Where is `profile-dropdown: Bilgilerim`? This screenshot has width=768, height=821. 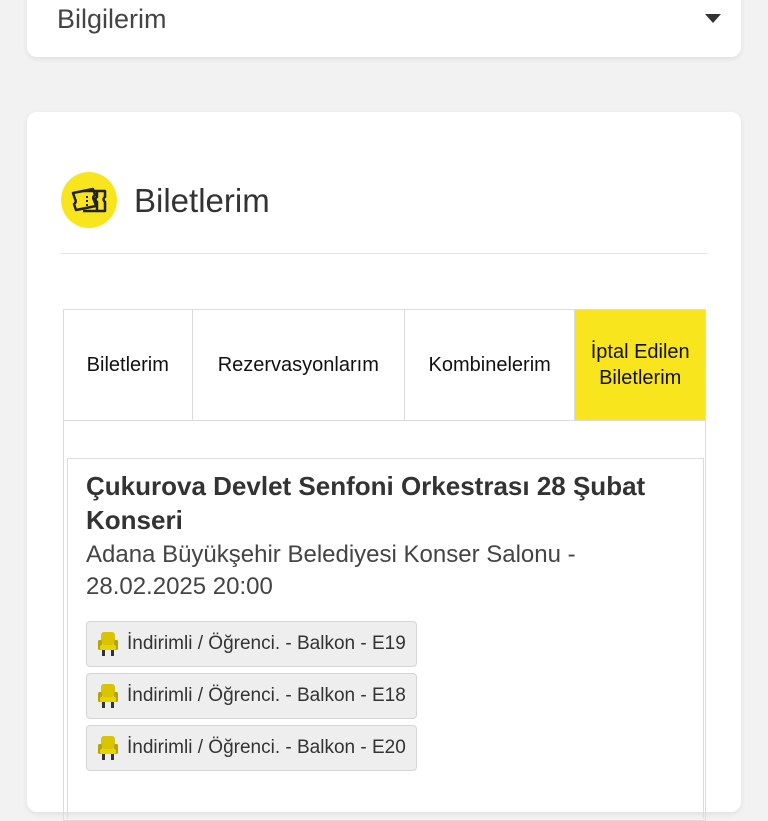 profile-dropdown: Bilgilerim is located at coordinates (384, 28).